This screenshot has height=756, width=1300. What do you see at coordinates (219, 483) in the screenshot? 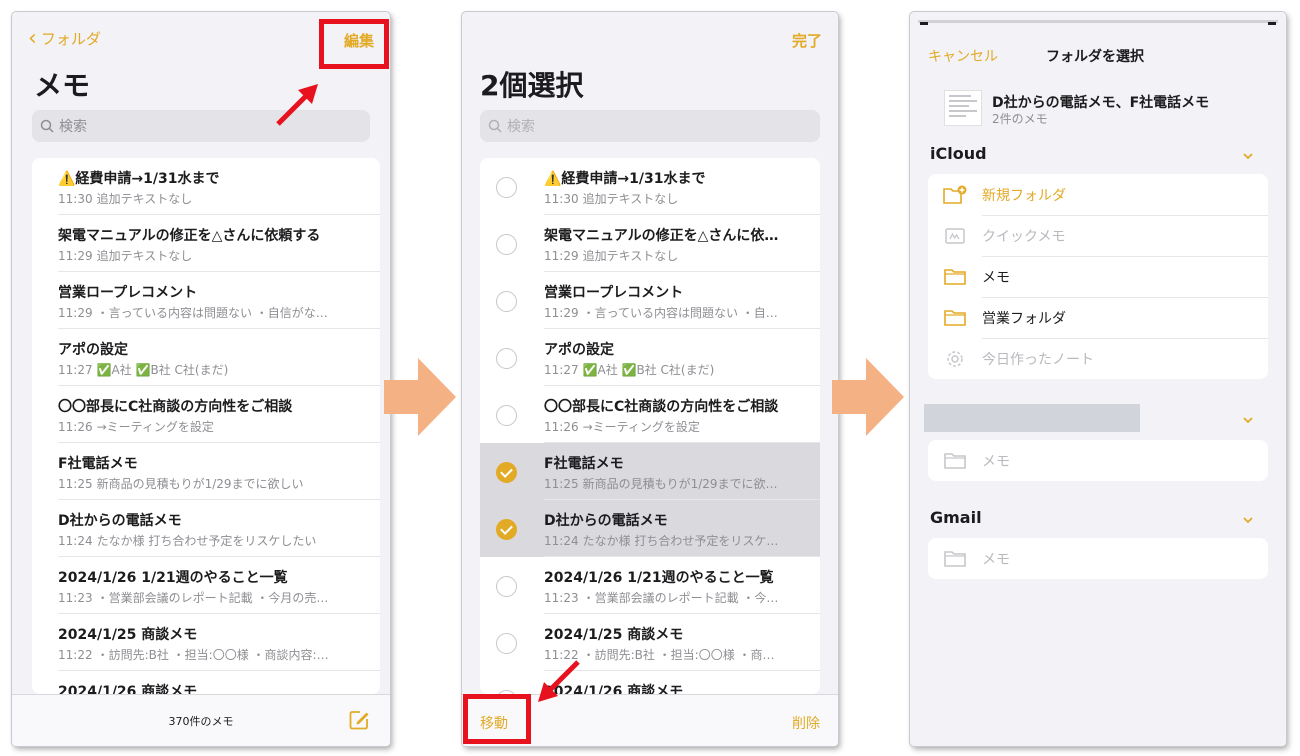
I see `note-subline: 11:25 新商品の見積もりが1/29までに欲しい` at bounding box center [219, 483].